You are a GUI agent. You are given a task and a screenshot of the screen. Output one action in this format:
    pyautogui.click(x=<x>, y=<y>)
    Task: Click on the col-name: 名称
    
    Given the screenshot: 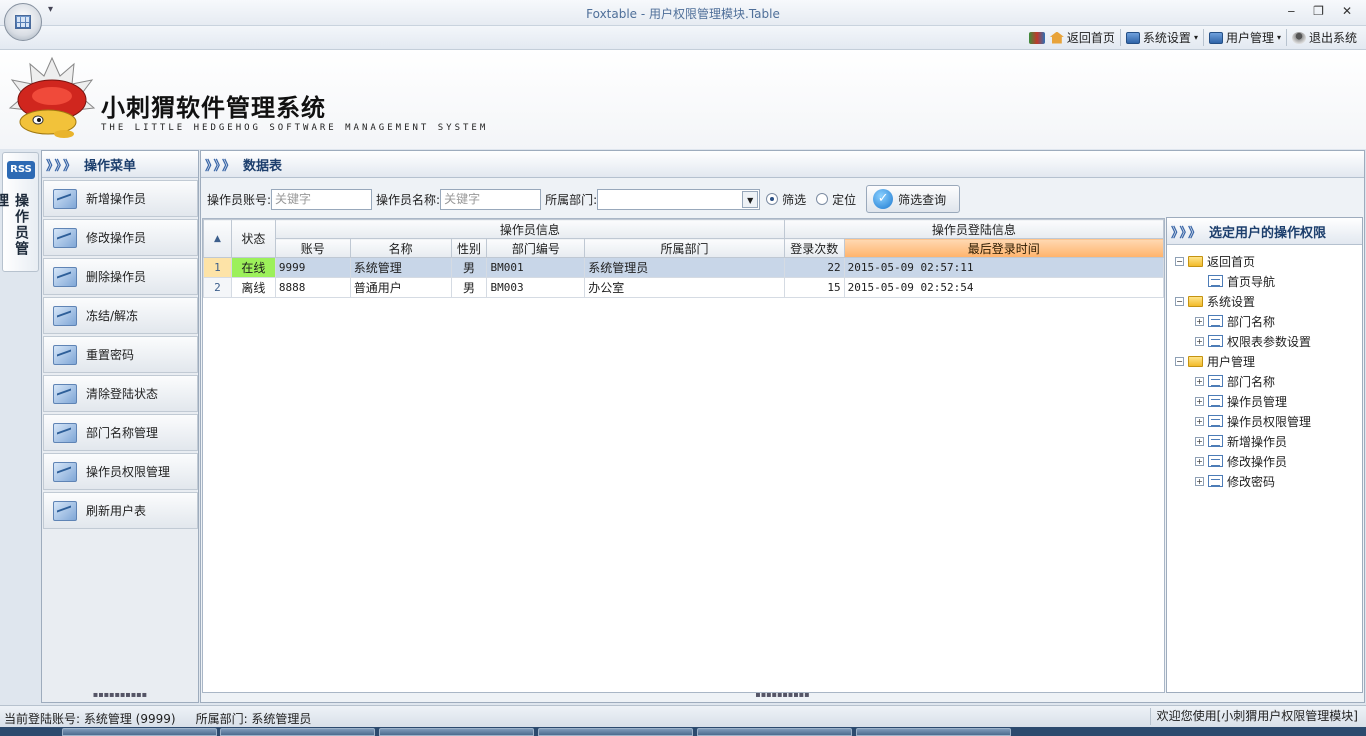 What is the action you would take?
    pyautogui.click(x=400, y=248)
    